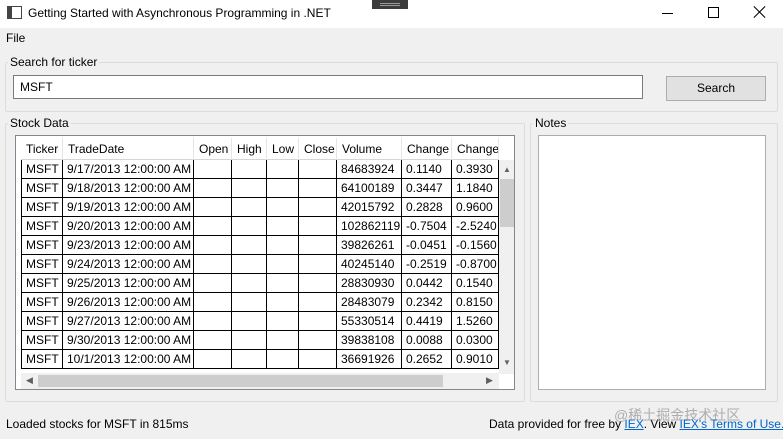 The width and height of the screenshot is (783, 439). What do you see at coordinates (240, 381) in the screenshot?
I see `horizontal-scroll-thumb` at bounding box center [240, 381].